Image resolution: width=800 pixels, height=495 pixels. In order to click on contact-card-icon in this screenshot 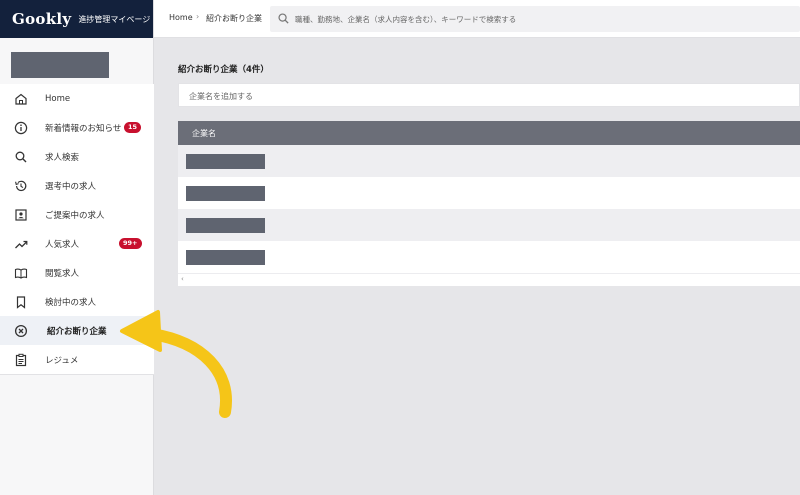, I will do `click(21, 215)`.